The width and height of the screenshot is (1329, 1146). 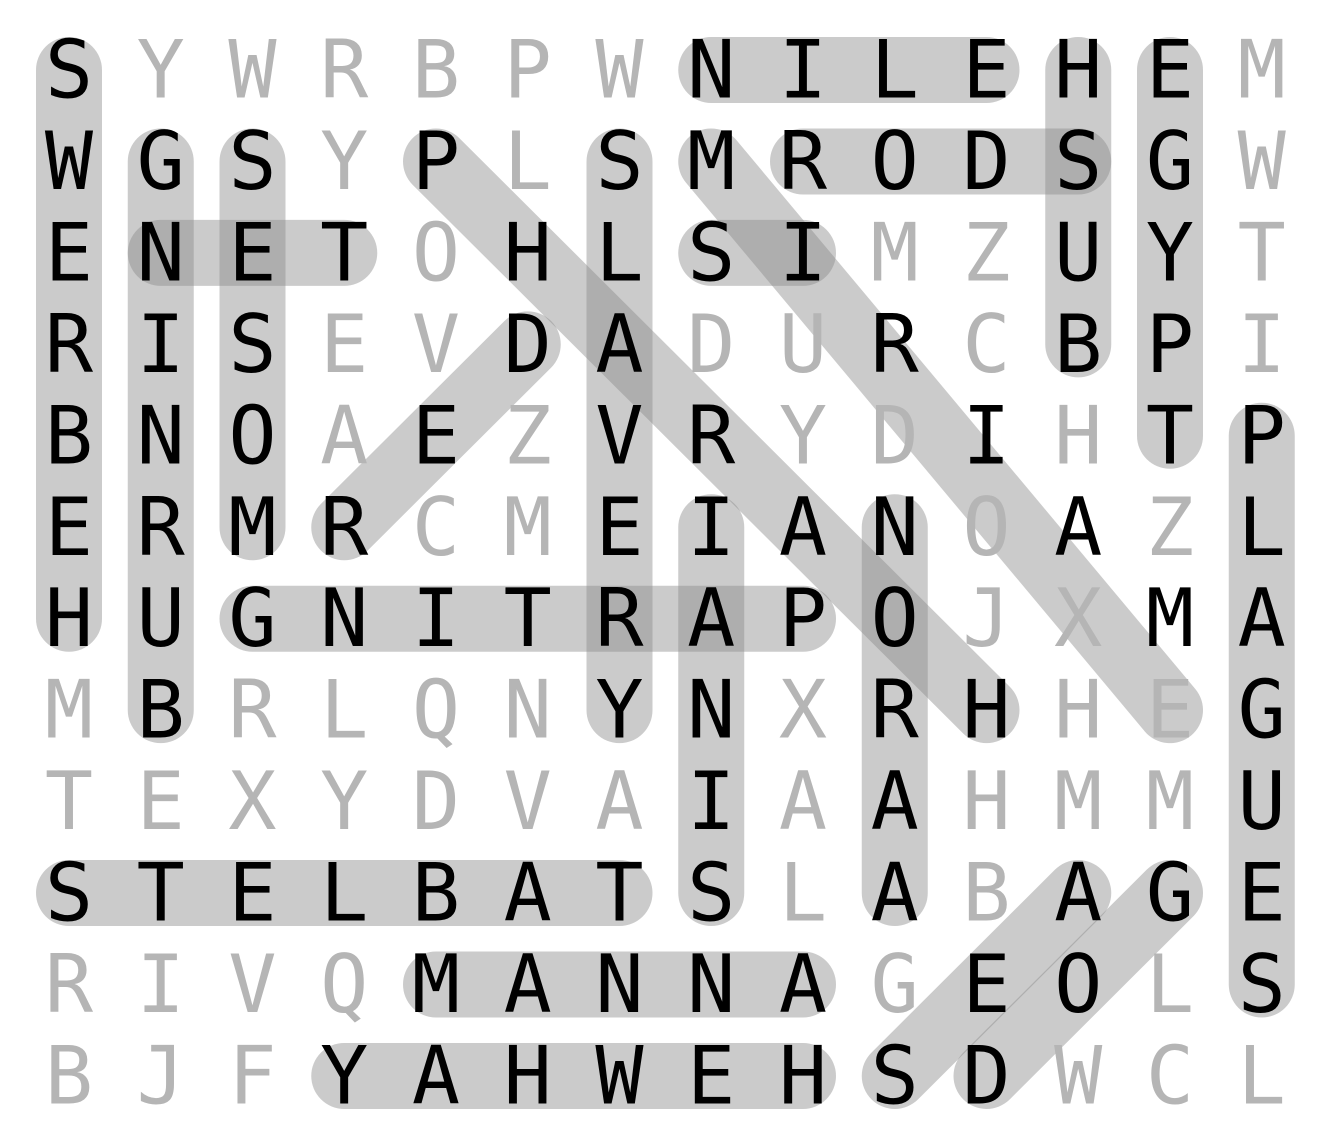 I want to click on grid-letter: F, so click(x=252, y=1075).